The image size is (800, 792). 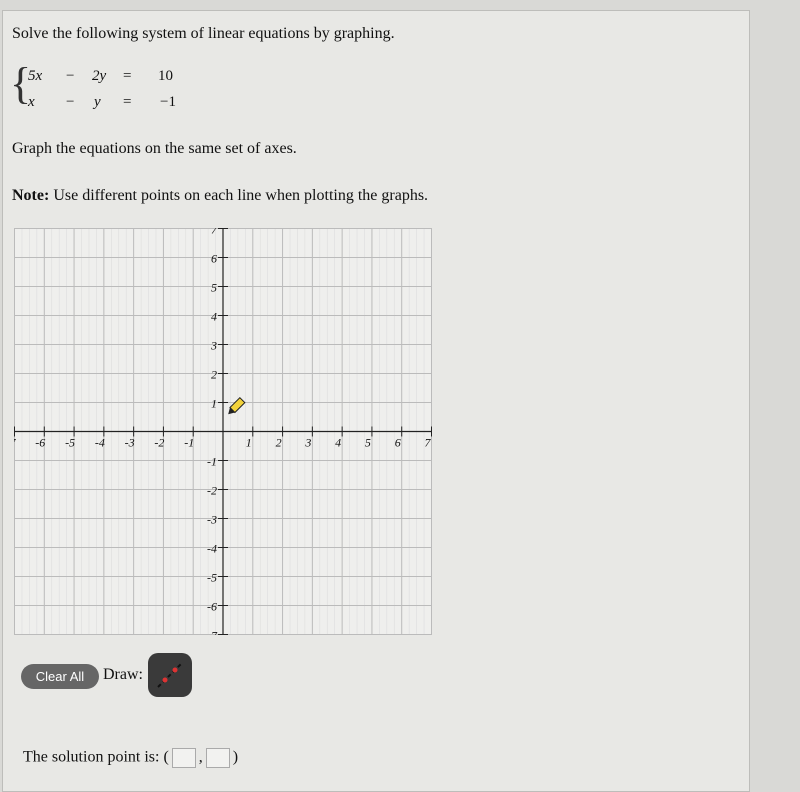 I want to click on comma: ,, so click(x=200, y=757).